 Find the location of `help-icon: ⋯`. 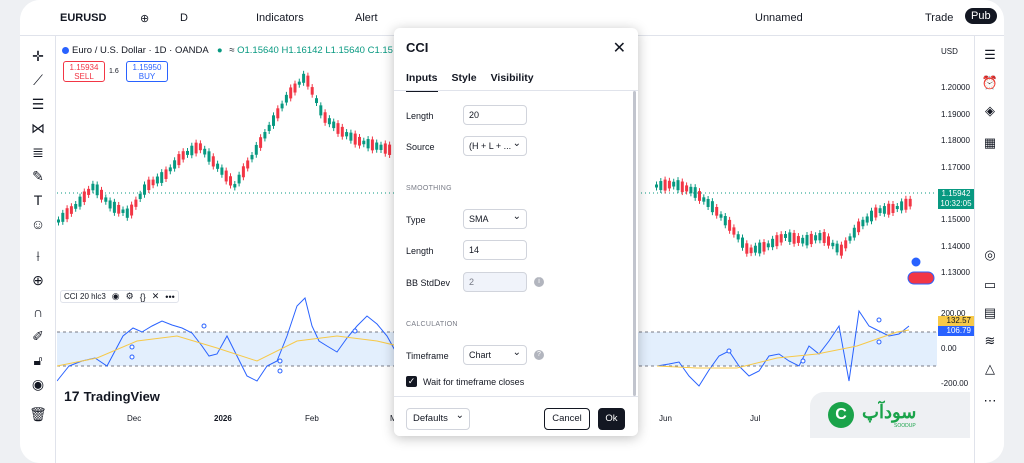

help-icon: ⋯ is located at coordinates (990, 401).